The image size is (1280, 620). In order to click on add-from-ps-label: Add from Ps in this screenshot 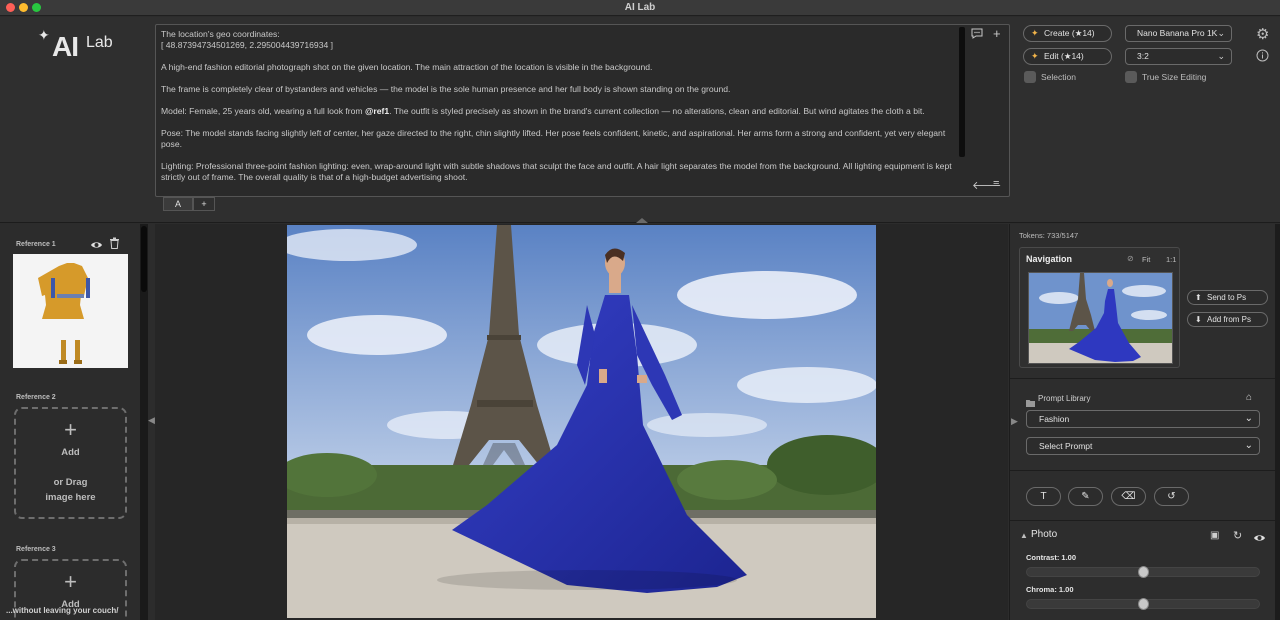, I will do `click(1229, 319)`.